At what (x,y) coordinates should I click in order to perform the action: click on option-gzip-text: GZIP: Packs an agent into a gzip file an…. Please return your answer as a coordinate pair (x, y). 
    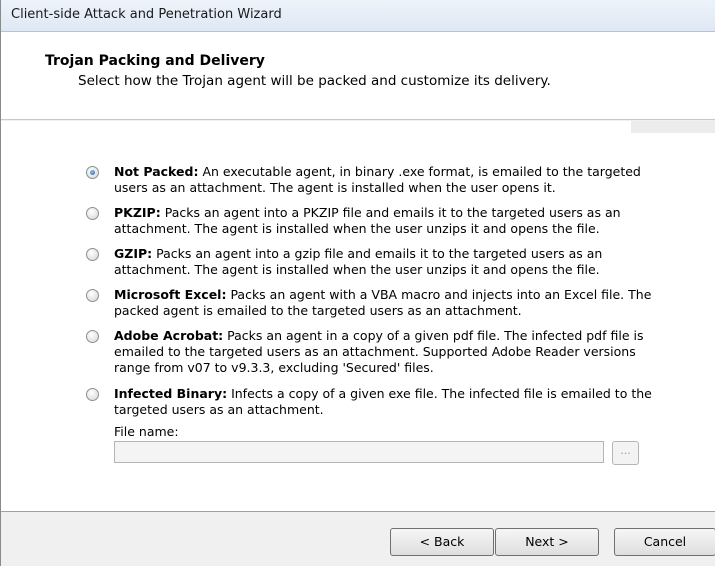
    Looking at the image, I should click on (394, 262).